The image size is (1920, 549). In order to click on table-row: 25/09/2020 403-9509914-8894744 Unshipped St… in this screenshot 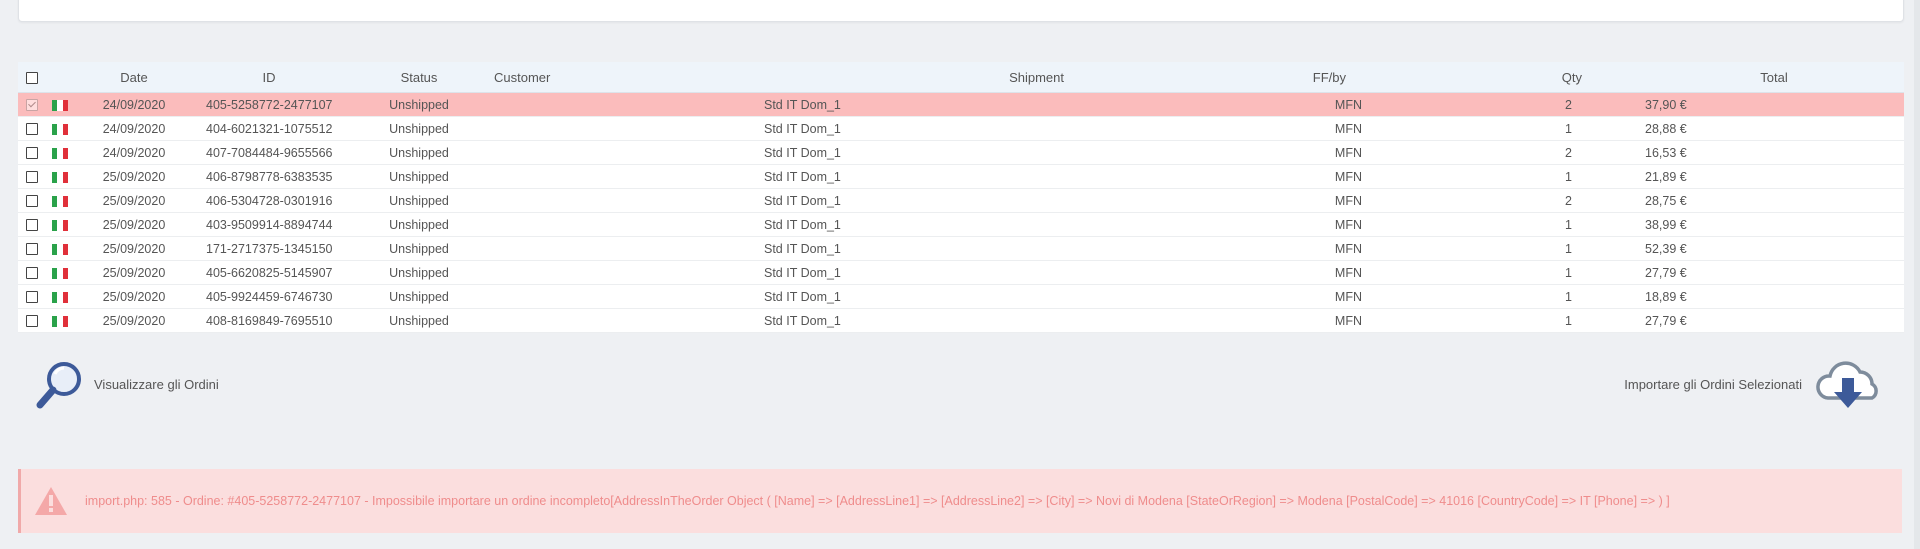, I will do `click(961, 224)`.